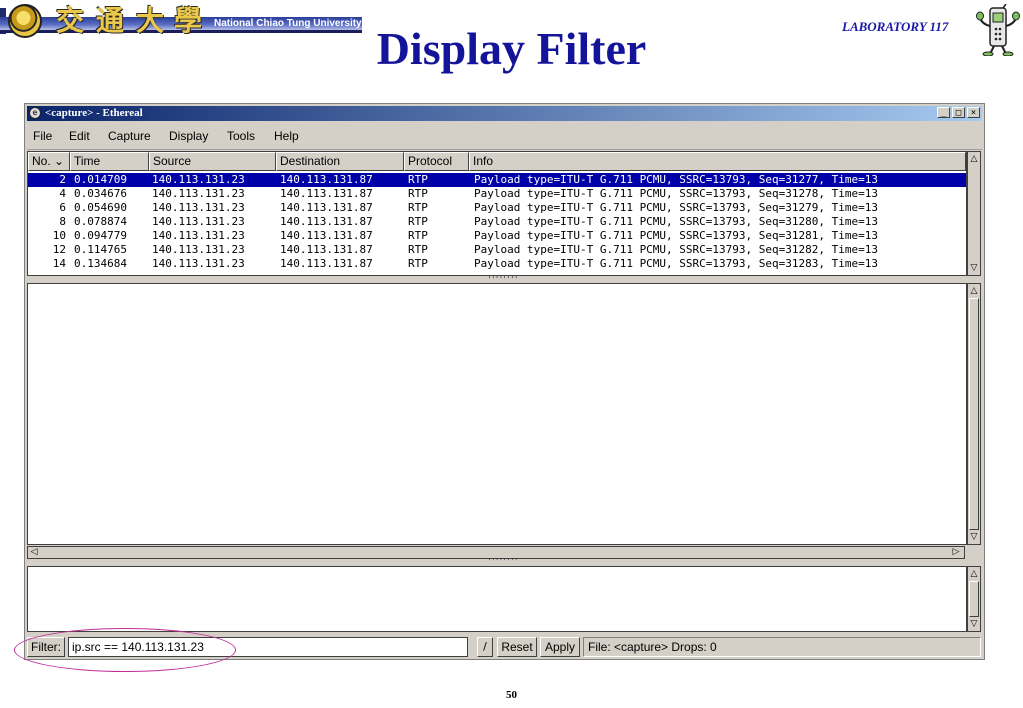 The image size is (1023, 708). Describe the element at coordinates (998, 30) in the screenshot. I see `cellphone-mascot-icon` at that location.